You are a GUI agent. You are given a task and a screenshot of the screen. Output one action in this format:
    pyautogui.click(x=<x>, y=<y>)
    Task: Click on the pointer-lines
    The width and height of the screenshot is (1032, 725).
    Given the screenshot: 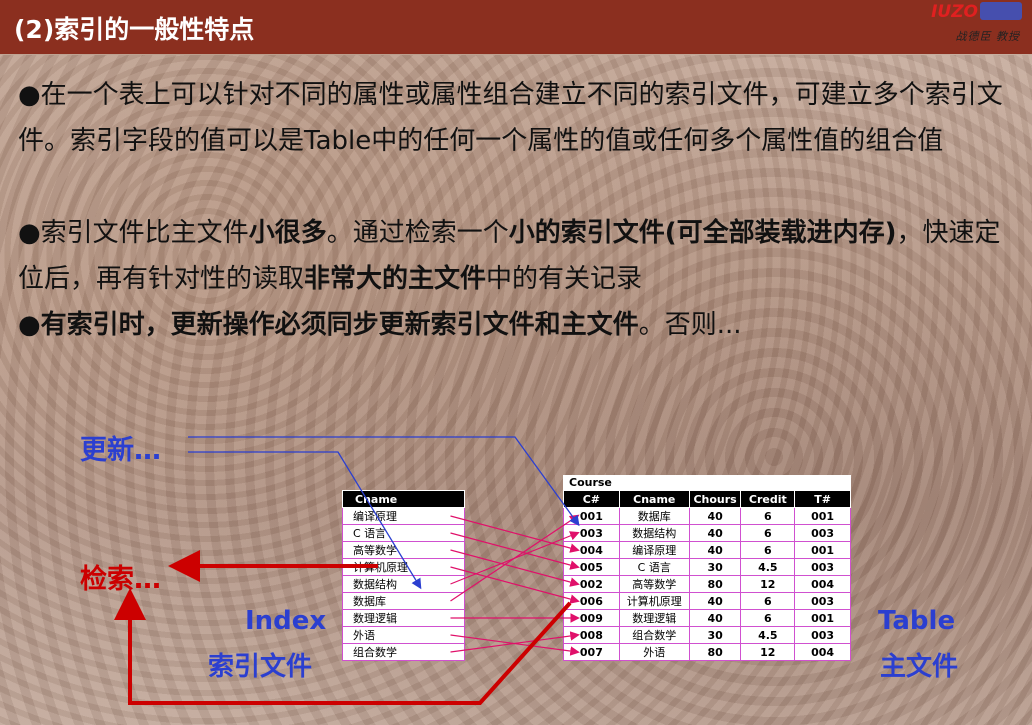 What is the action you would take?
    pyautogui.click(x=515, y=585)
    